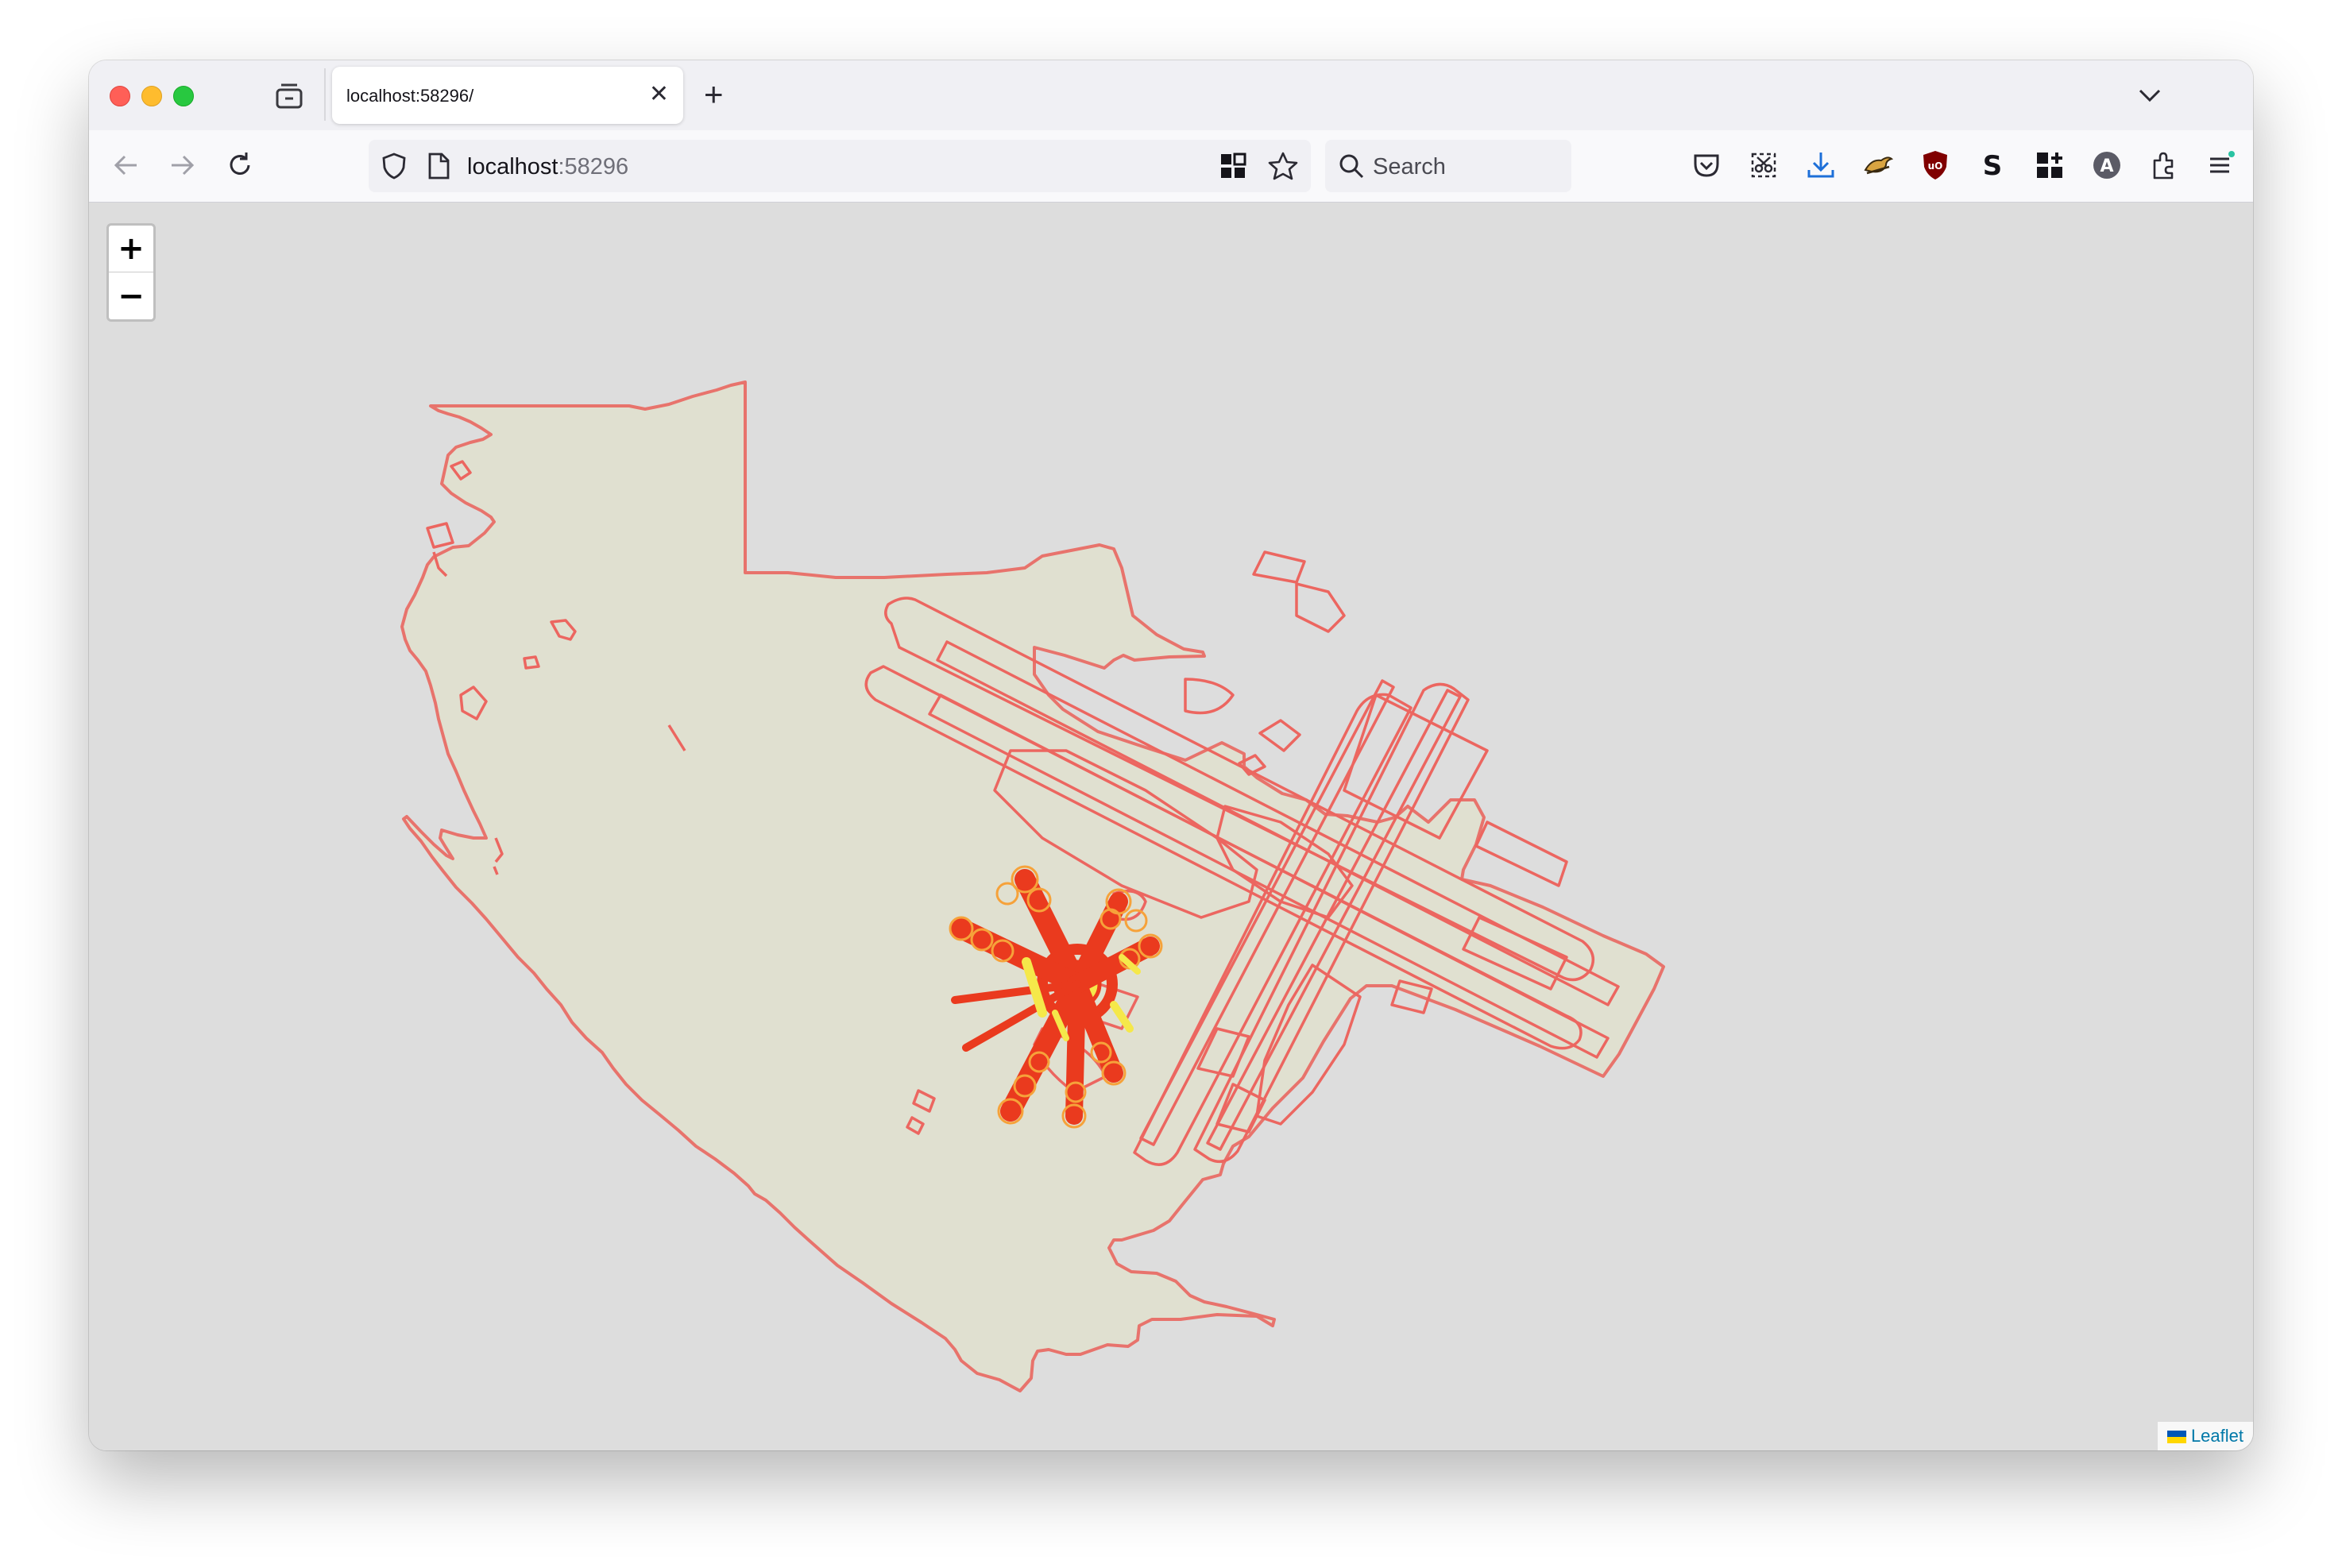 This screenshot has width=2342, height=1568. What do you see at coordinates (131, 296) in the screenshot?
I see `zoom-out-button: −` at bounding box center [131, 296].